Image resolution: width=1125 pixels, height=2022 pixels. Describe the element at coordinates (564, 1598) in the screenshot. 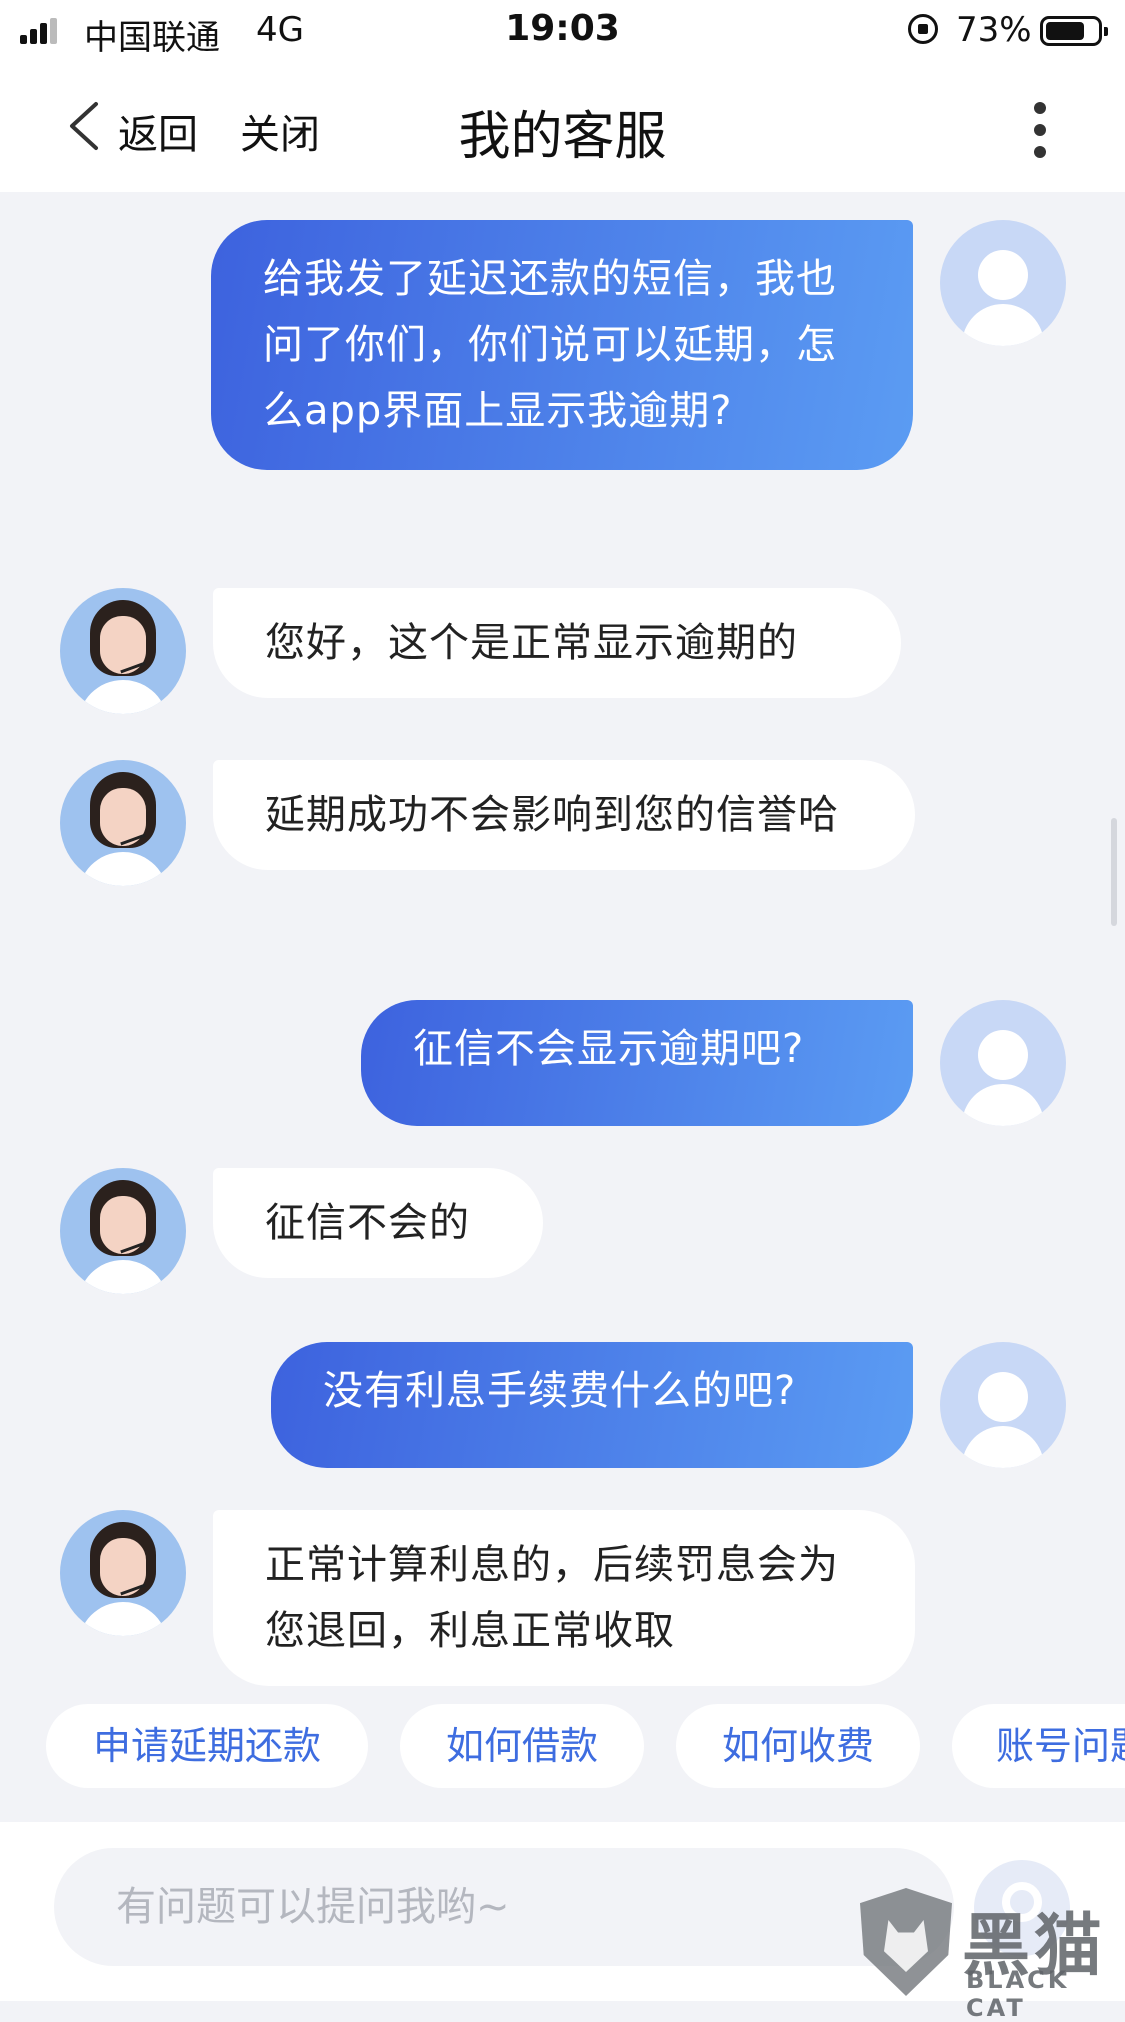

I see `agent-message-bubble: 正常计算利息的，后续罚息会为您退回，利息正常收取` at that location.